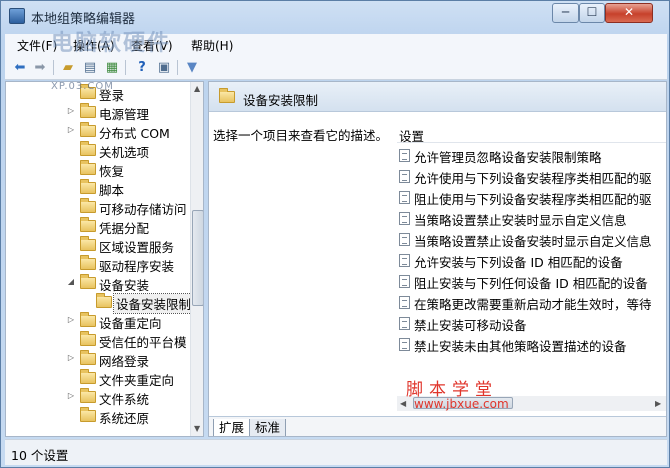 This screenshot has height=468, width=670. What do you see at coordinates (130, 323) in the screenshot?
I see `tree-item-label: 设备重定向` at bounding box center [130, 323].